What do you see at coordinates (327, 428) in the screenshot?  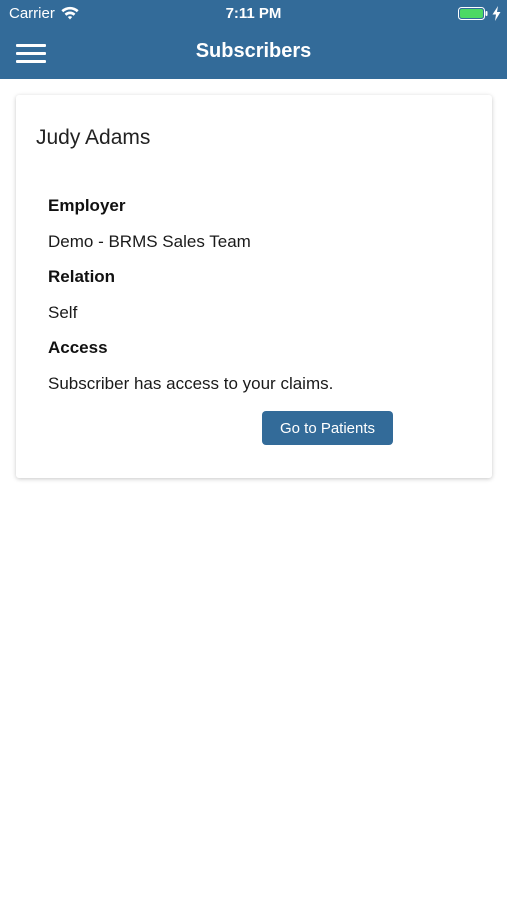 I see `go-to-patients-button: Go to Patients` at bounding box center [327, 428].